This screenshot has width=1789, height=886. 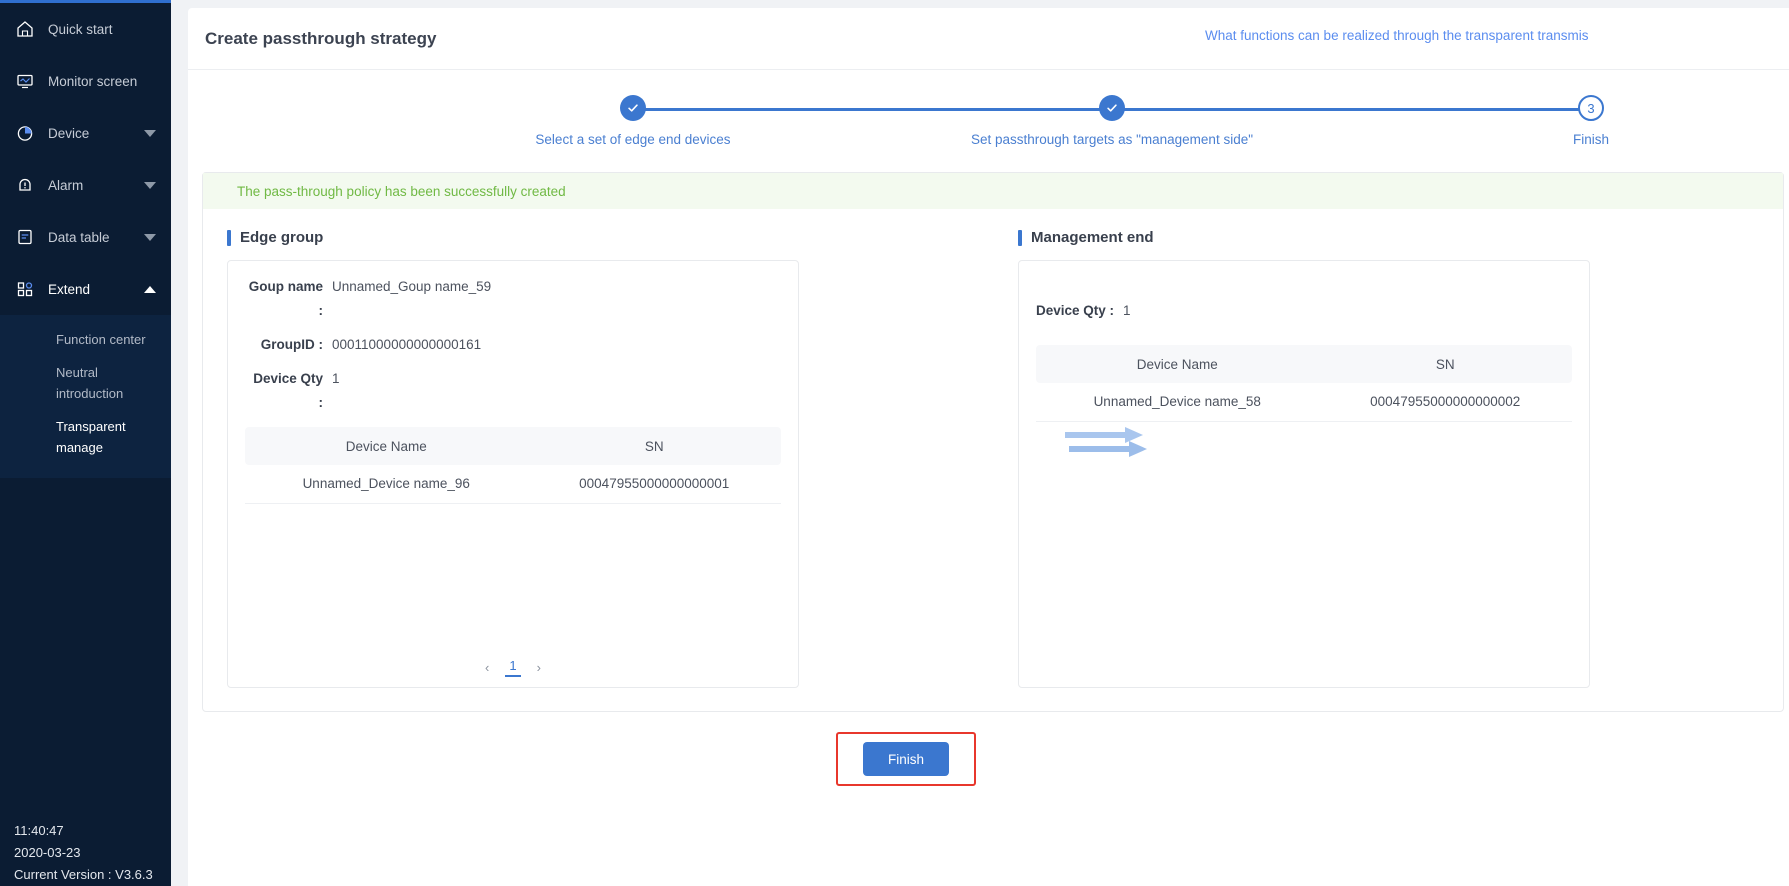 I want to click on page-title: Create passthrough strategy, so click(x=321, y=38).